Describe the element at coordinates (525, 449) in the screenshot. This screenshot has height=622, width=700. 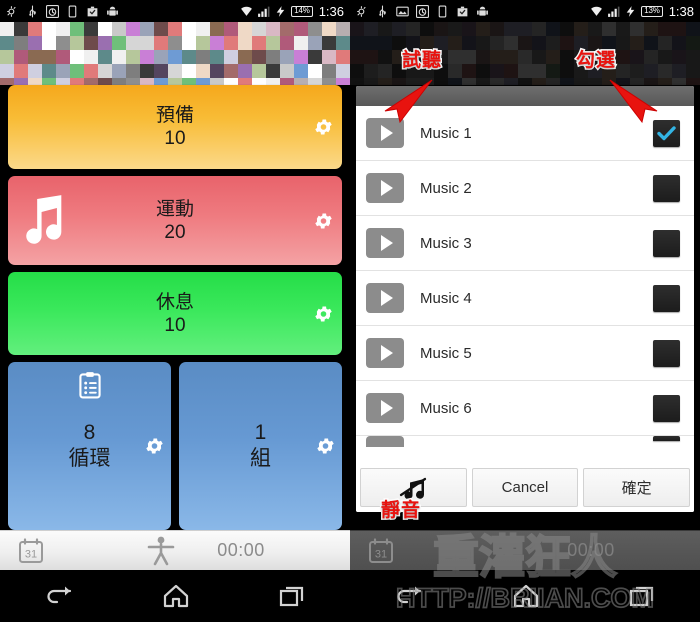
I see `music-row-partial` at that location.